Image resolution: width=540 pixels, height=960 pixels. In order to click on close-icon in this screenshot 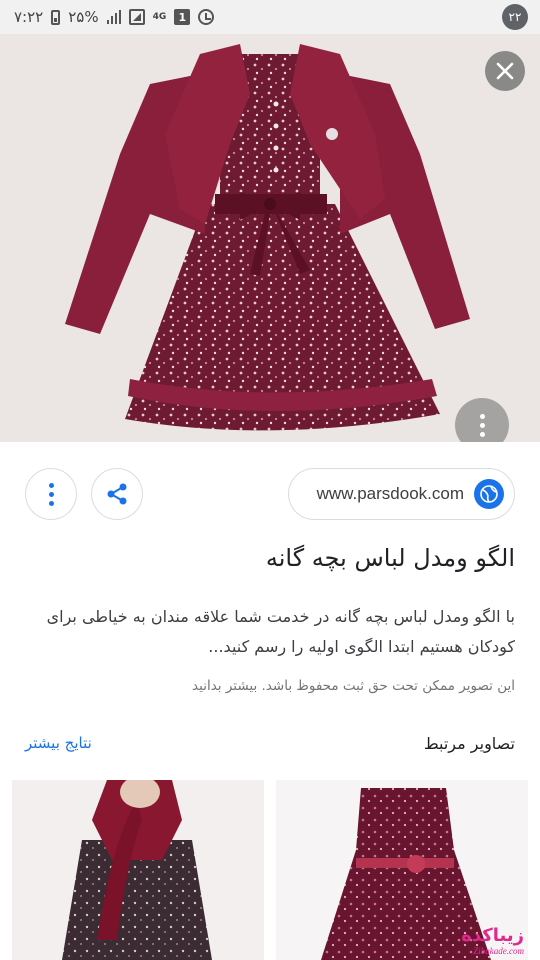, I will do `click(505, 71)`.